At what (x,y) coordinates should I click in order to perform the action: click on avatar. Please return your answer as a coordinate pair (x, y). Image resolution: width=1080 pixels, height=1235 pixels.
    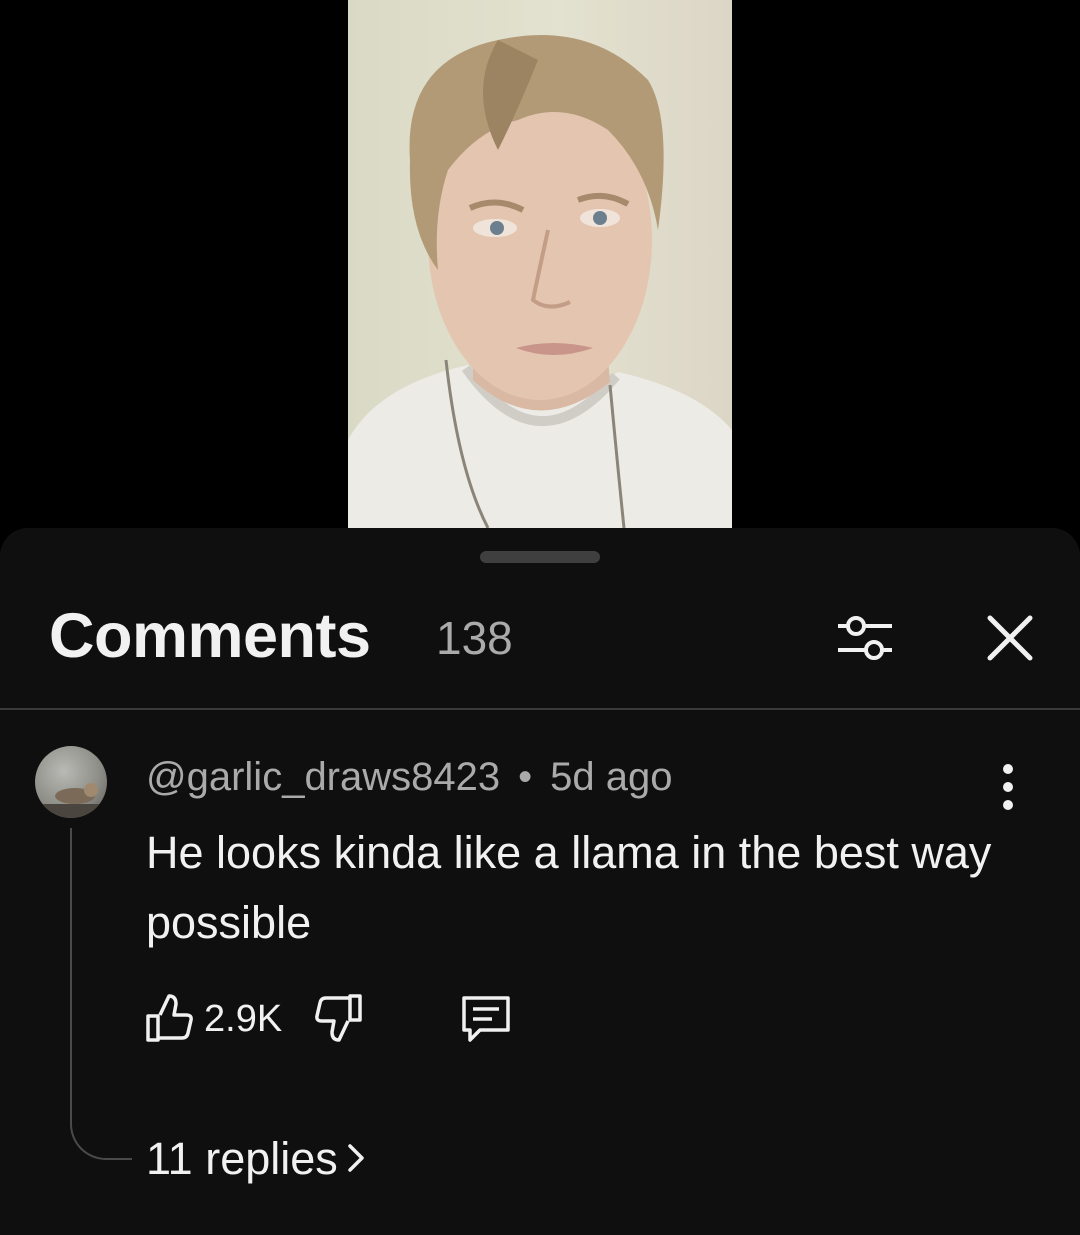
    Looking at the image, I should click on (71, 782).